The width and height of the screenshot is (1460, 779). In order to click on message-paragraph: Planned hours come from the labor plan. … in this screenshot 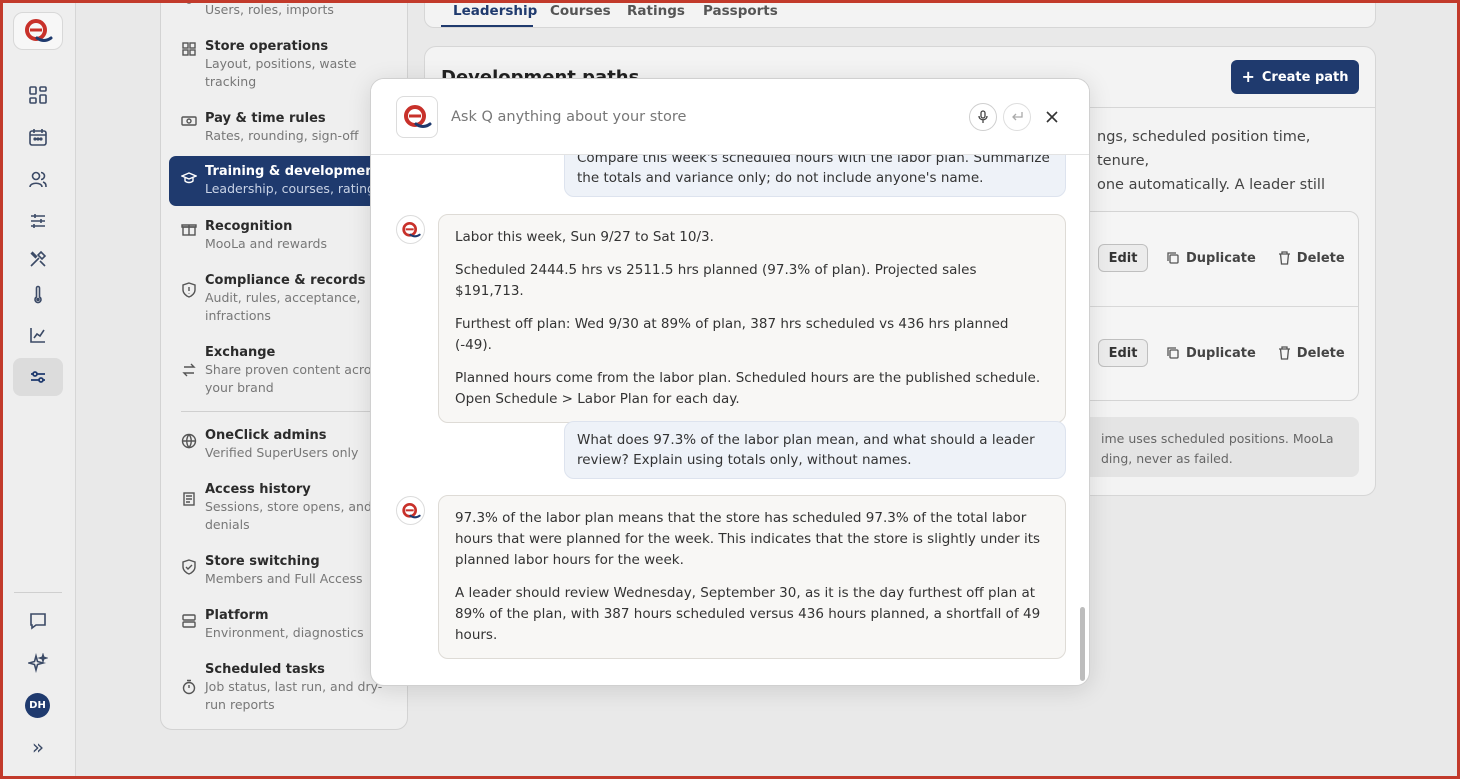, I will do `click(748, 388)`.